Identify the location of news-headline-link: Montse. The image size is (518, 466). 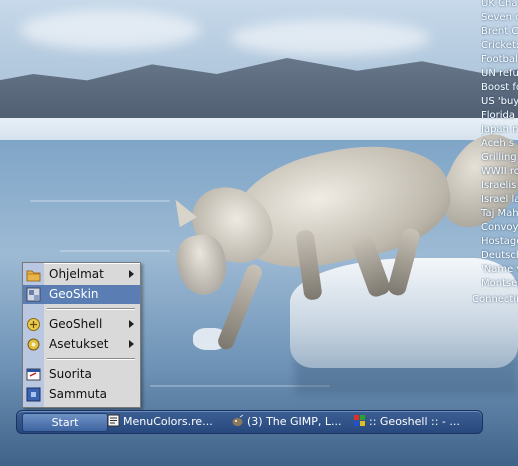
(499, 284).